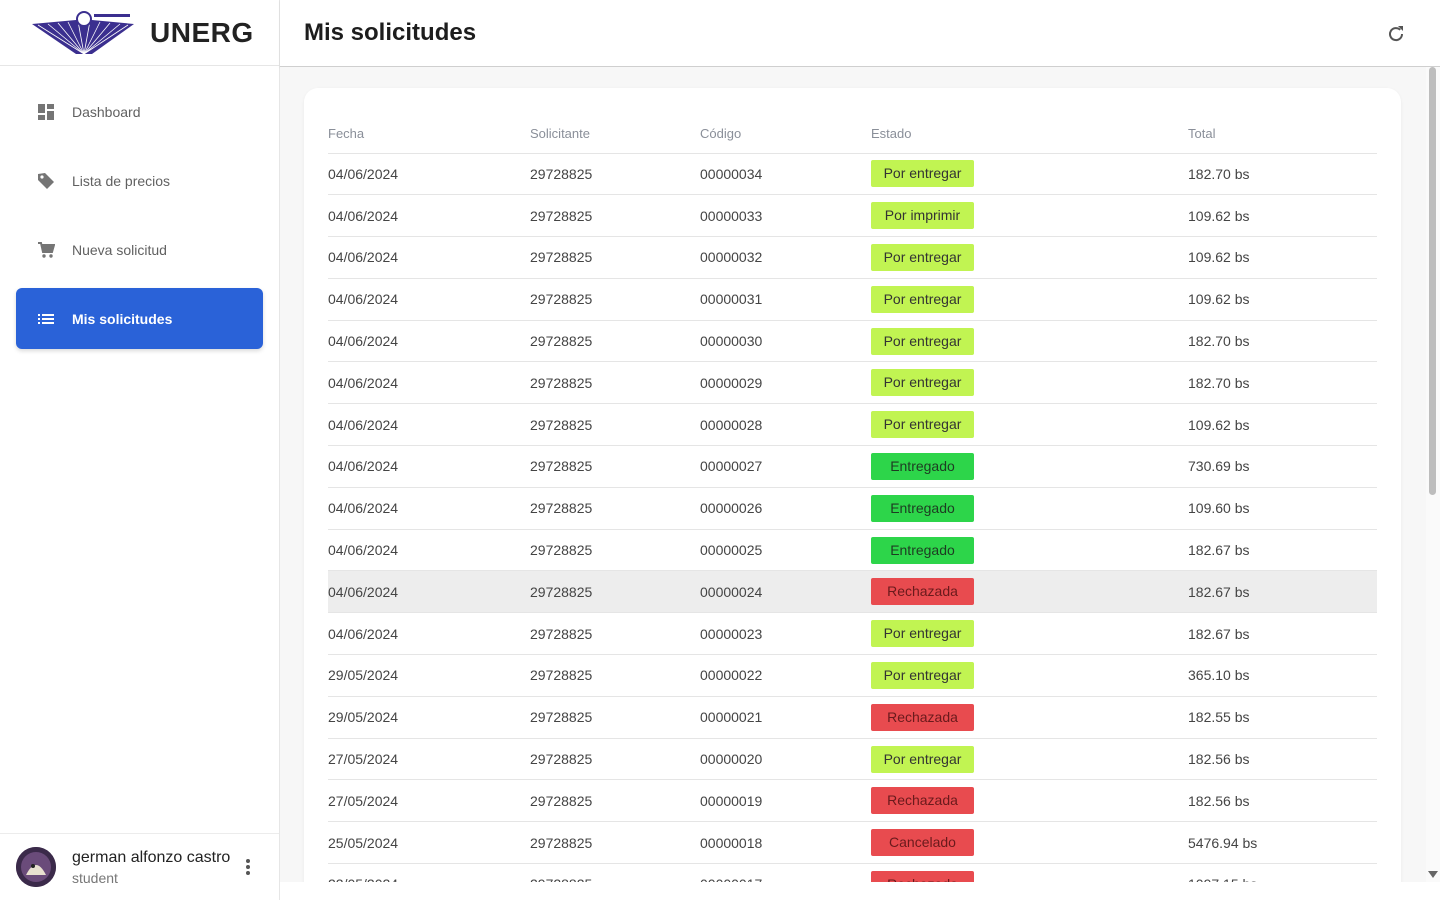 Image resolution: width=1440 pixels, height=900 pixels. Describe the element at coordinates (922, 843) in the screenshot. I see `status-badge: Cancelado` at that location.